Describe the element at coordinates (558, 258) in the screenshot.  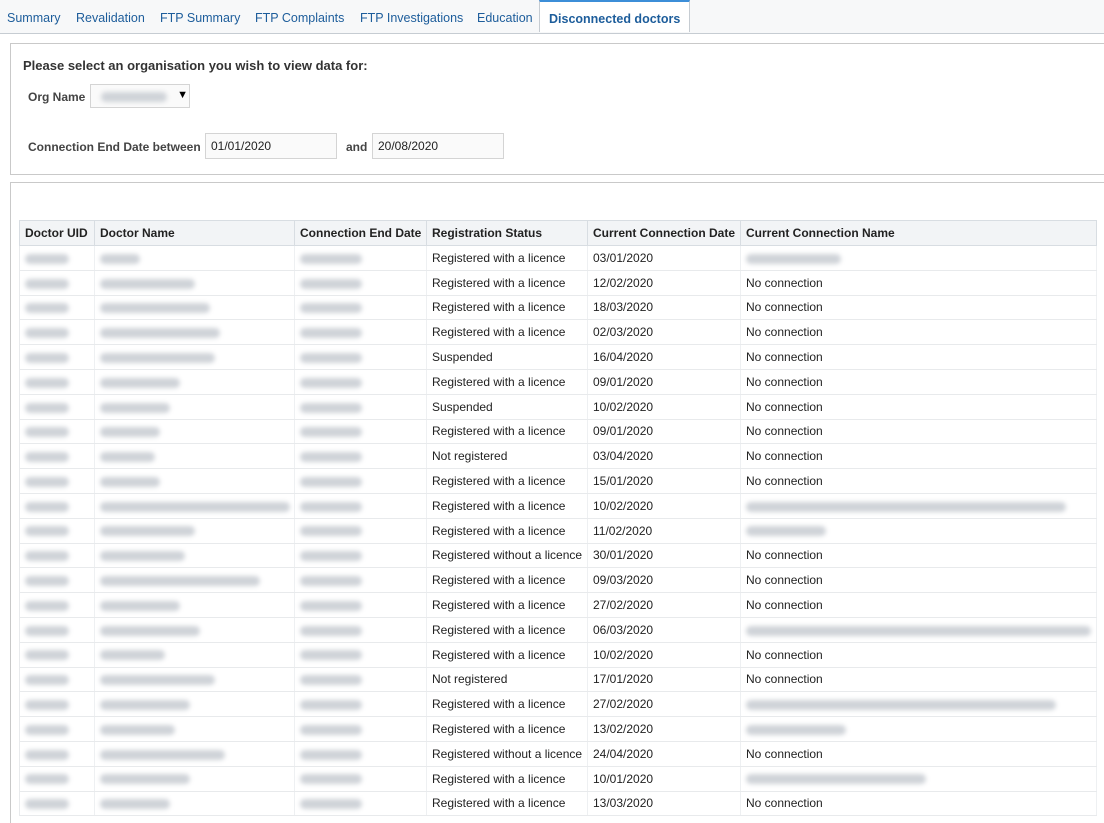
I see `table-row: Registered with a licence 03/01/2020` at that location.